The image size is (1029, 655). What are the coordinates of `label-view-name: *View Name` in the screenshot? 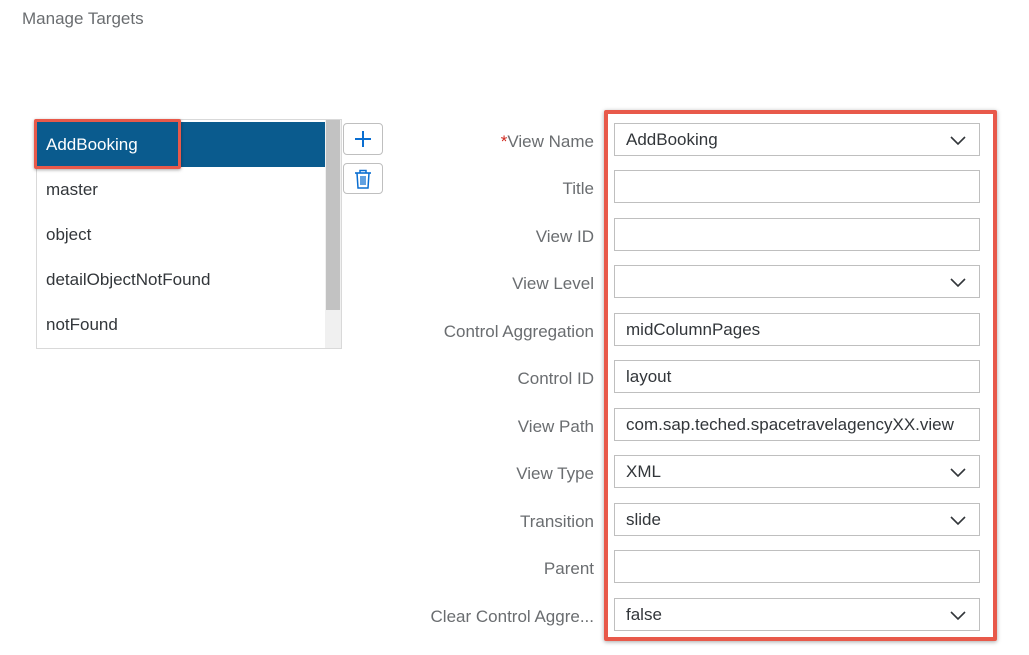 It's located at (547, 141).